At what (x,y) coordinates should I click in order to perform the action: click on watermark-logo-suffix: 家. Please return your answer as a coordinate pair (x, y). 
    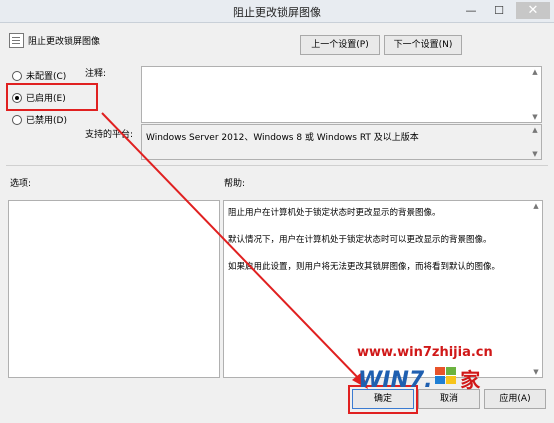
    Looking at the image, I should click on (470, 380).